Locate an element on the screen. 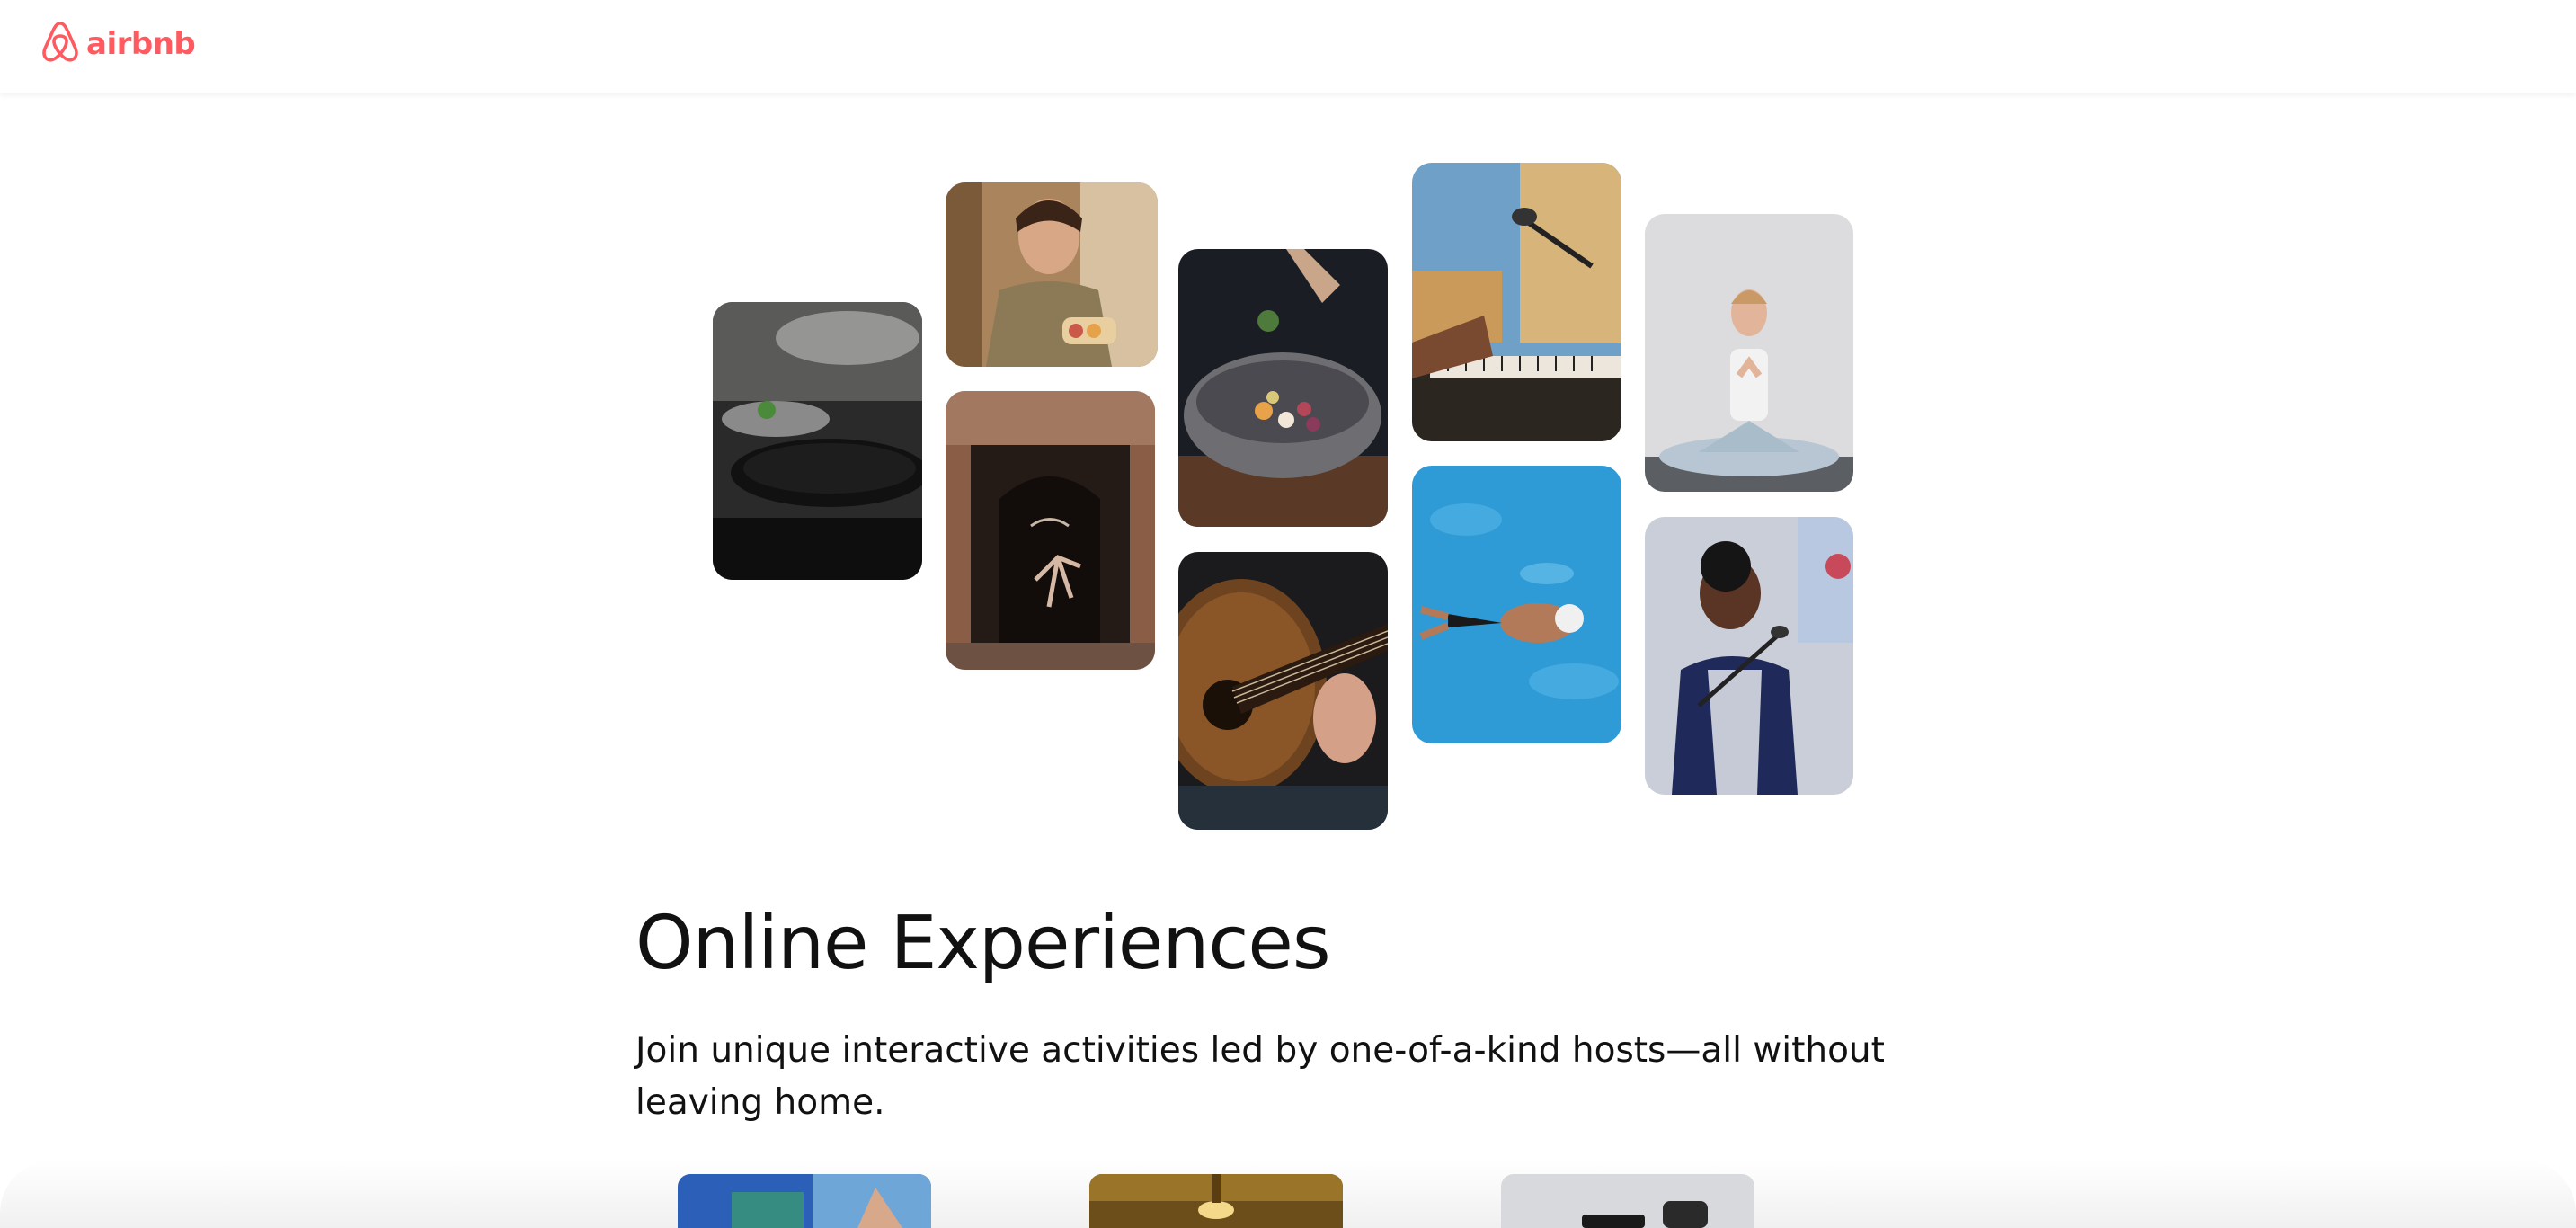 This screenshot has height=1228, width=2576. acoustic-guitar-photo is located at coordinates (1283, 691).